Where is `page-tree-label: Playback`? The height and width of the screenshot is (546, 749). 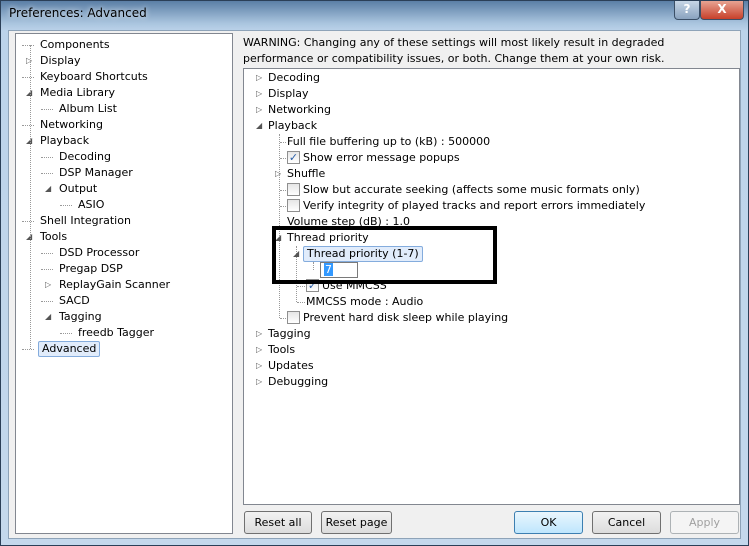 page-tree-label: Playback is located at coordinates (65, 140).